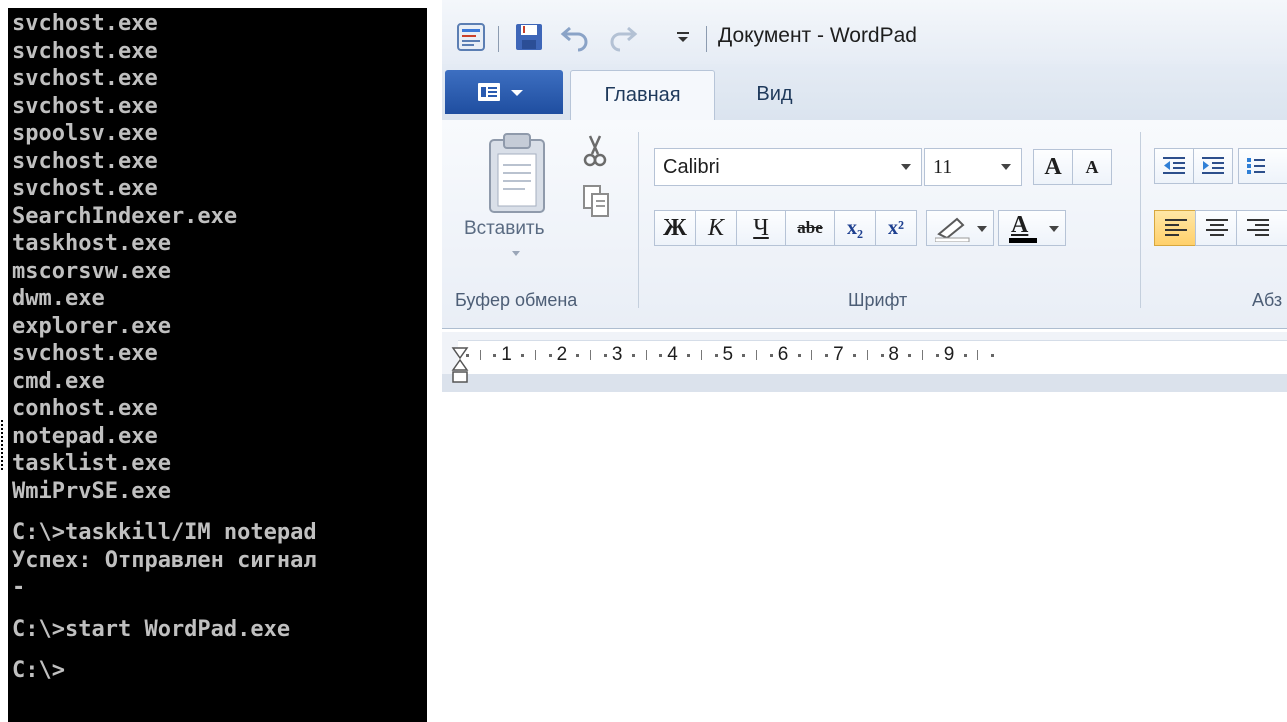 This screenshot has width=1287, height=722. Describe the element at coordinates (1174, 166) in the screenshot. I see `decrease-indent-button` at that location.